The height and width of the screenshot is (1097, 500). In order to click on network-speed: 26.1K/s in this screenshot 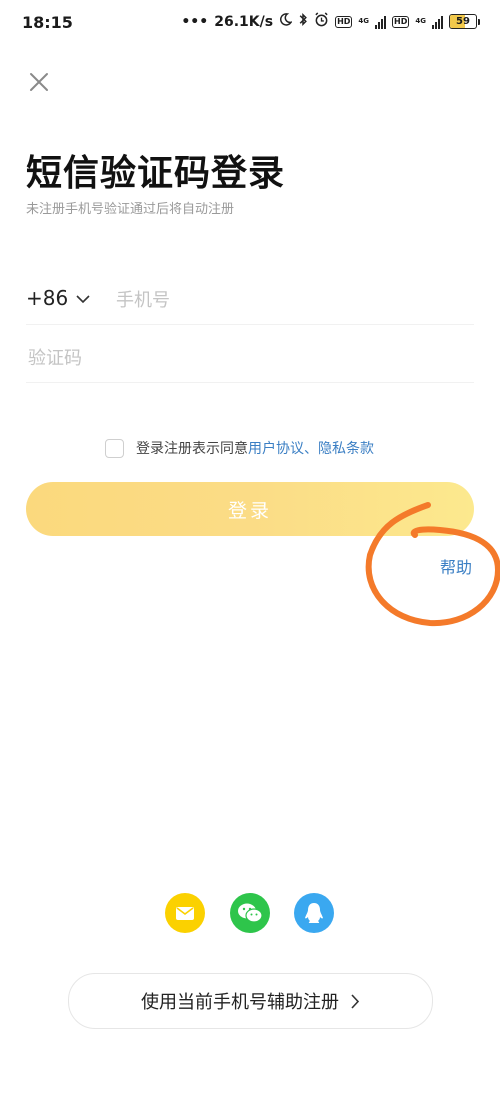, I will do `click(244, 21)`.